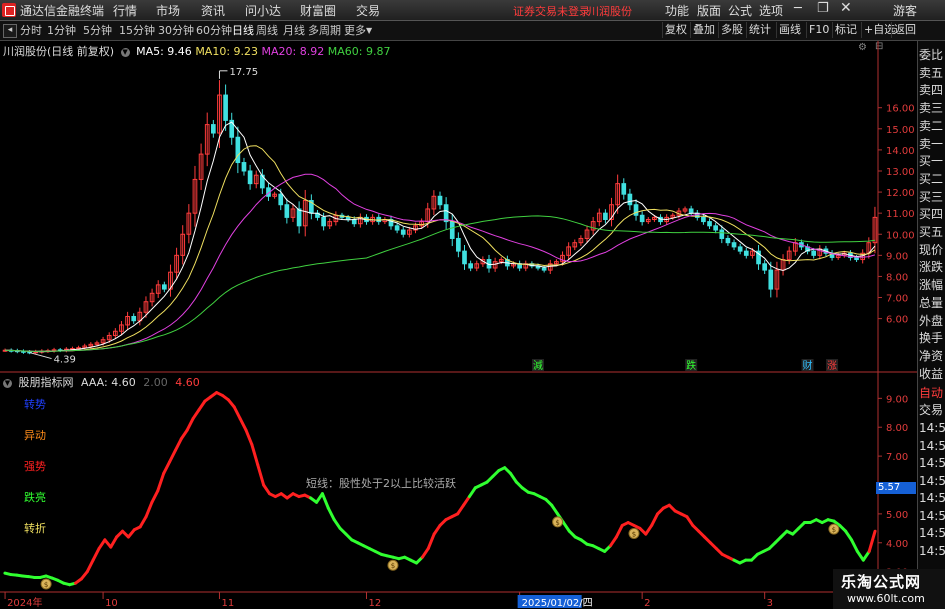 This screenshot has width=945, height=609. Describe the element at coordinates (368, 10) in the screenshot. I see `menu-item-trade: 交易` at that location.